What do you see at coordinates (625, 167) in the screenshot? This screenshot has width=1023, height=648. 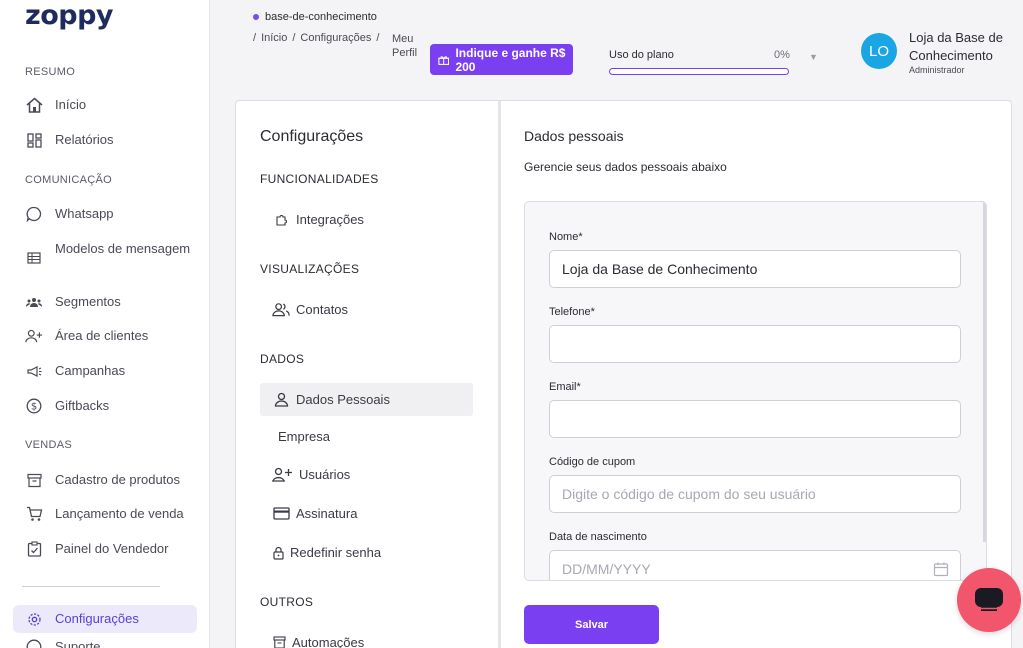 I see `section-subtitle: Gerencie seus dados pessoais abaixo` at bounding box center [625, 167].